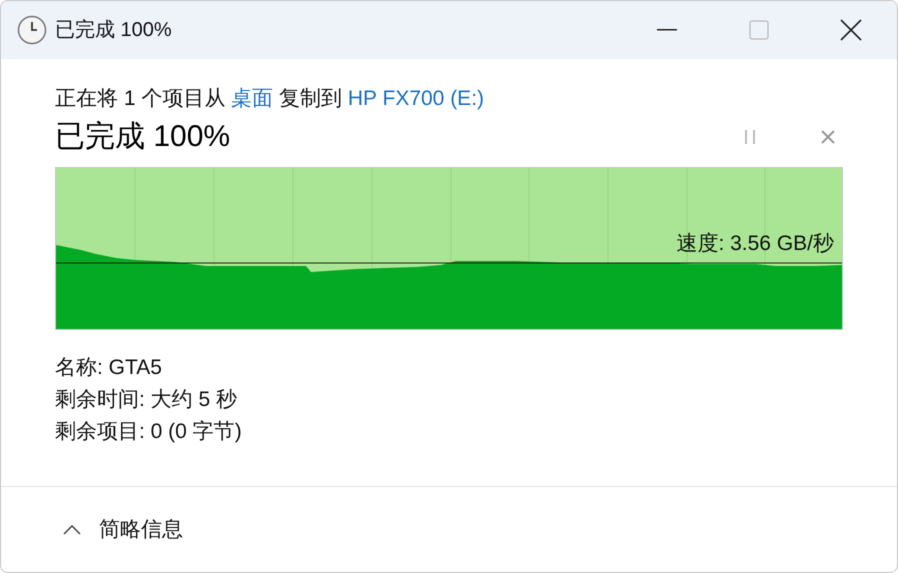 This screenshot has width=898, height=573. I want to click on close-icon, so click(851, 30).